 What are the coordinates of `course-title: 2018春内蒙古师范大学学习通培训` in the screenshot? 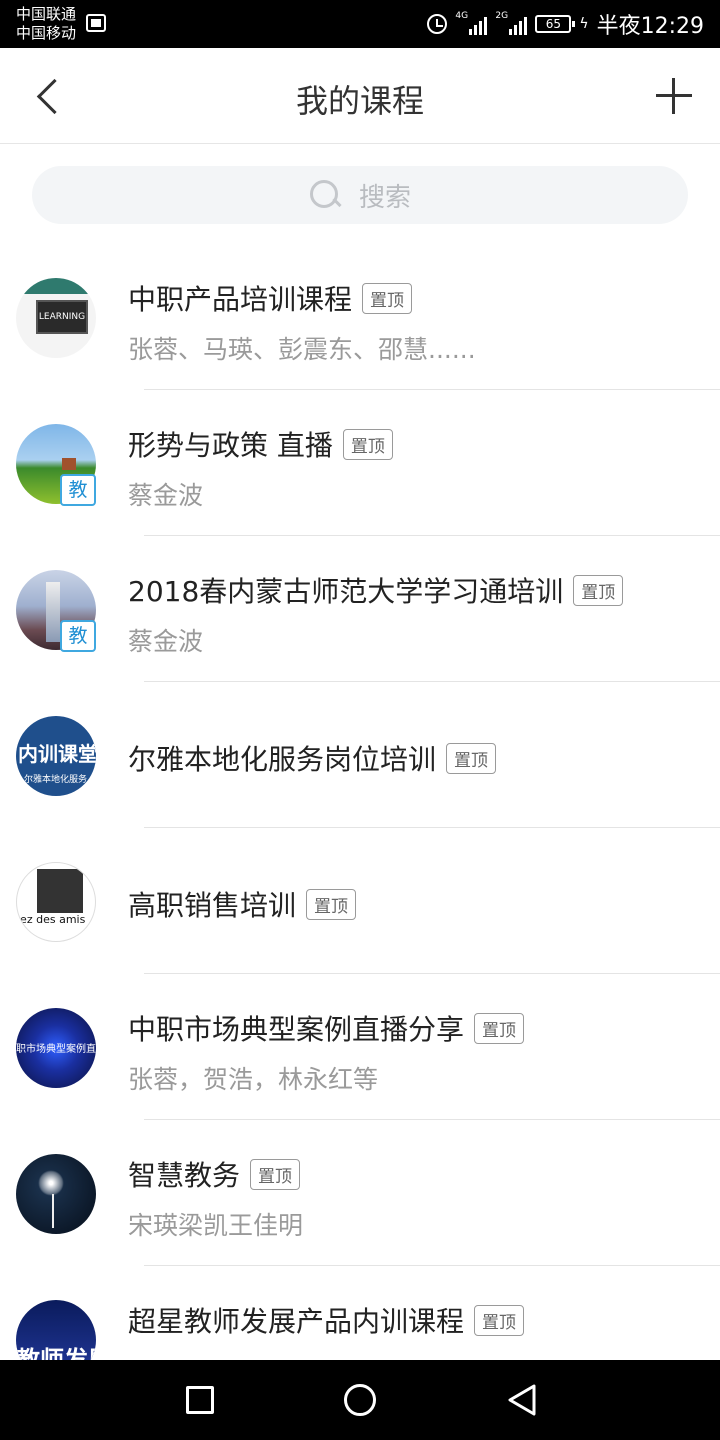 It's located at (346, 591).